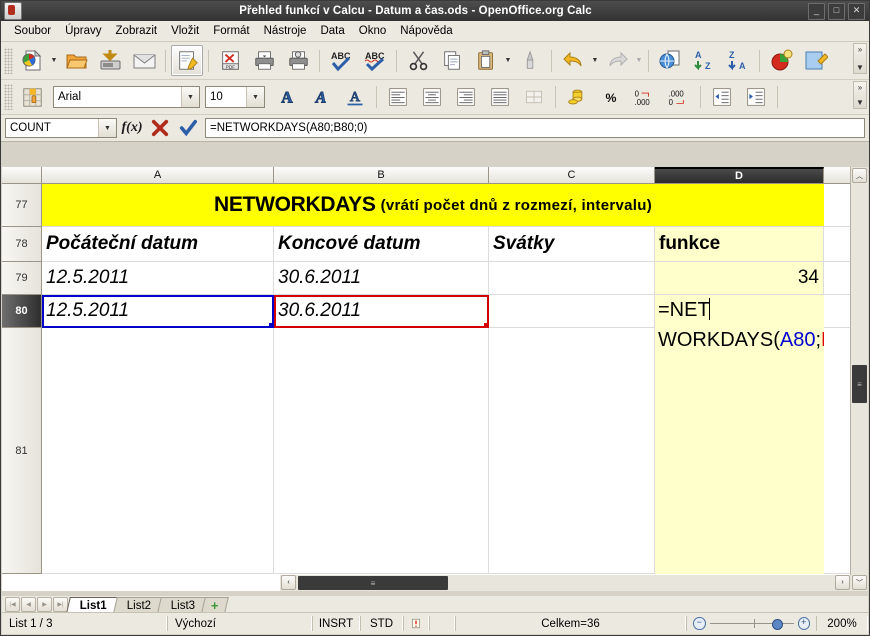 The image size is (870, 636). I want to click on column-header-c: C, so click(572, 175).